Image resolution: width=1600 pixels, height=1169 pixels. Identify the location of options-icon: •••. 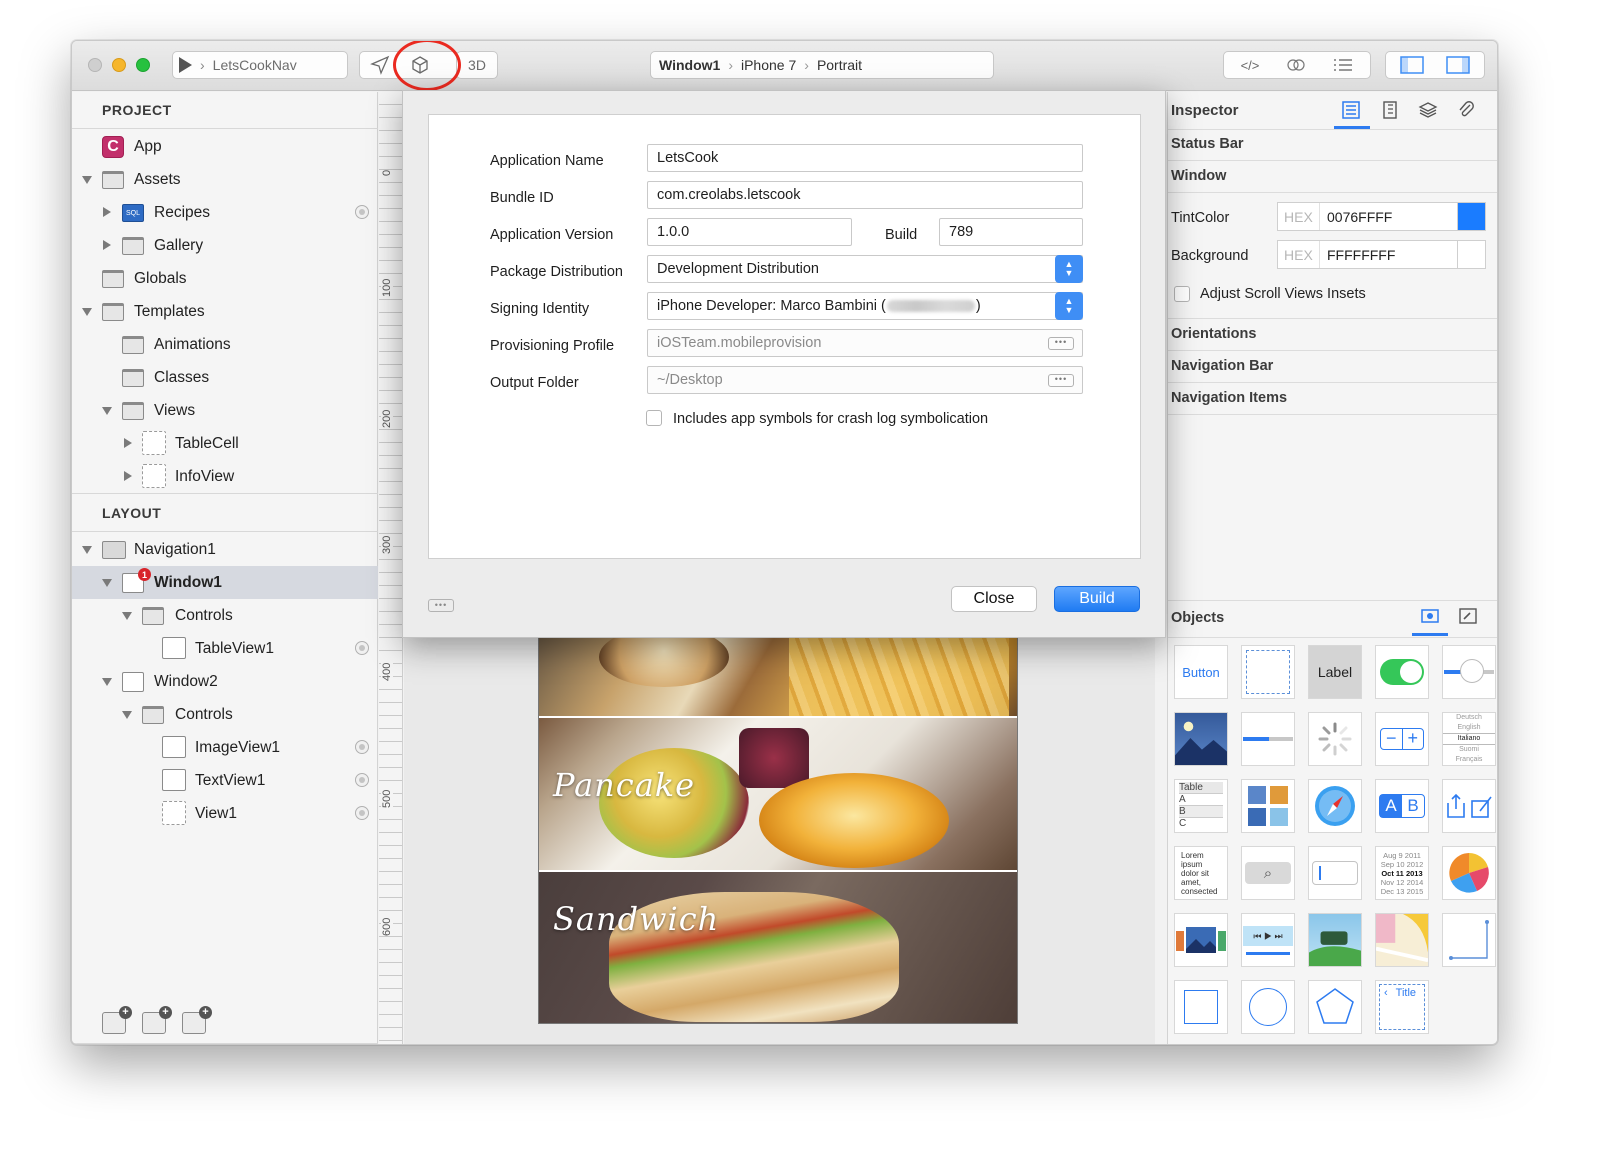
(441, 605).